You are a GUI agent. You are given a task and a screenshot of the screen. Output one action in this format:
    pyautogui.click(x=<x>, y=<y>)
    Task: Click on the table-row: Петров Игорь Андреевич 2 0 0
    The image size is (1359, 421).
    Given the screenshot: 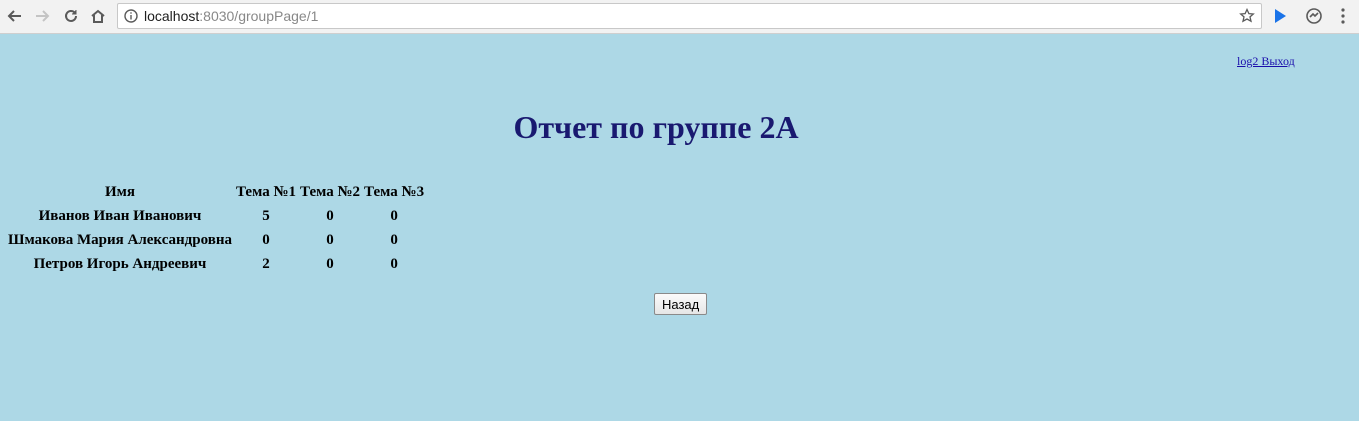 What is the action you would take?
    pyautogui.click(x=216, y=264)
    